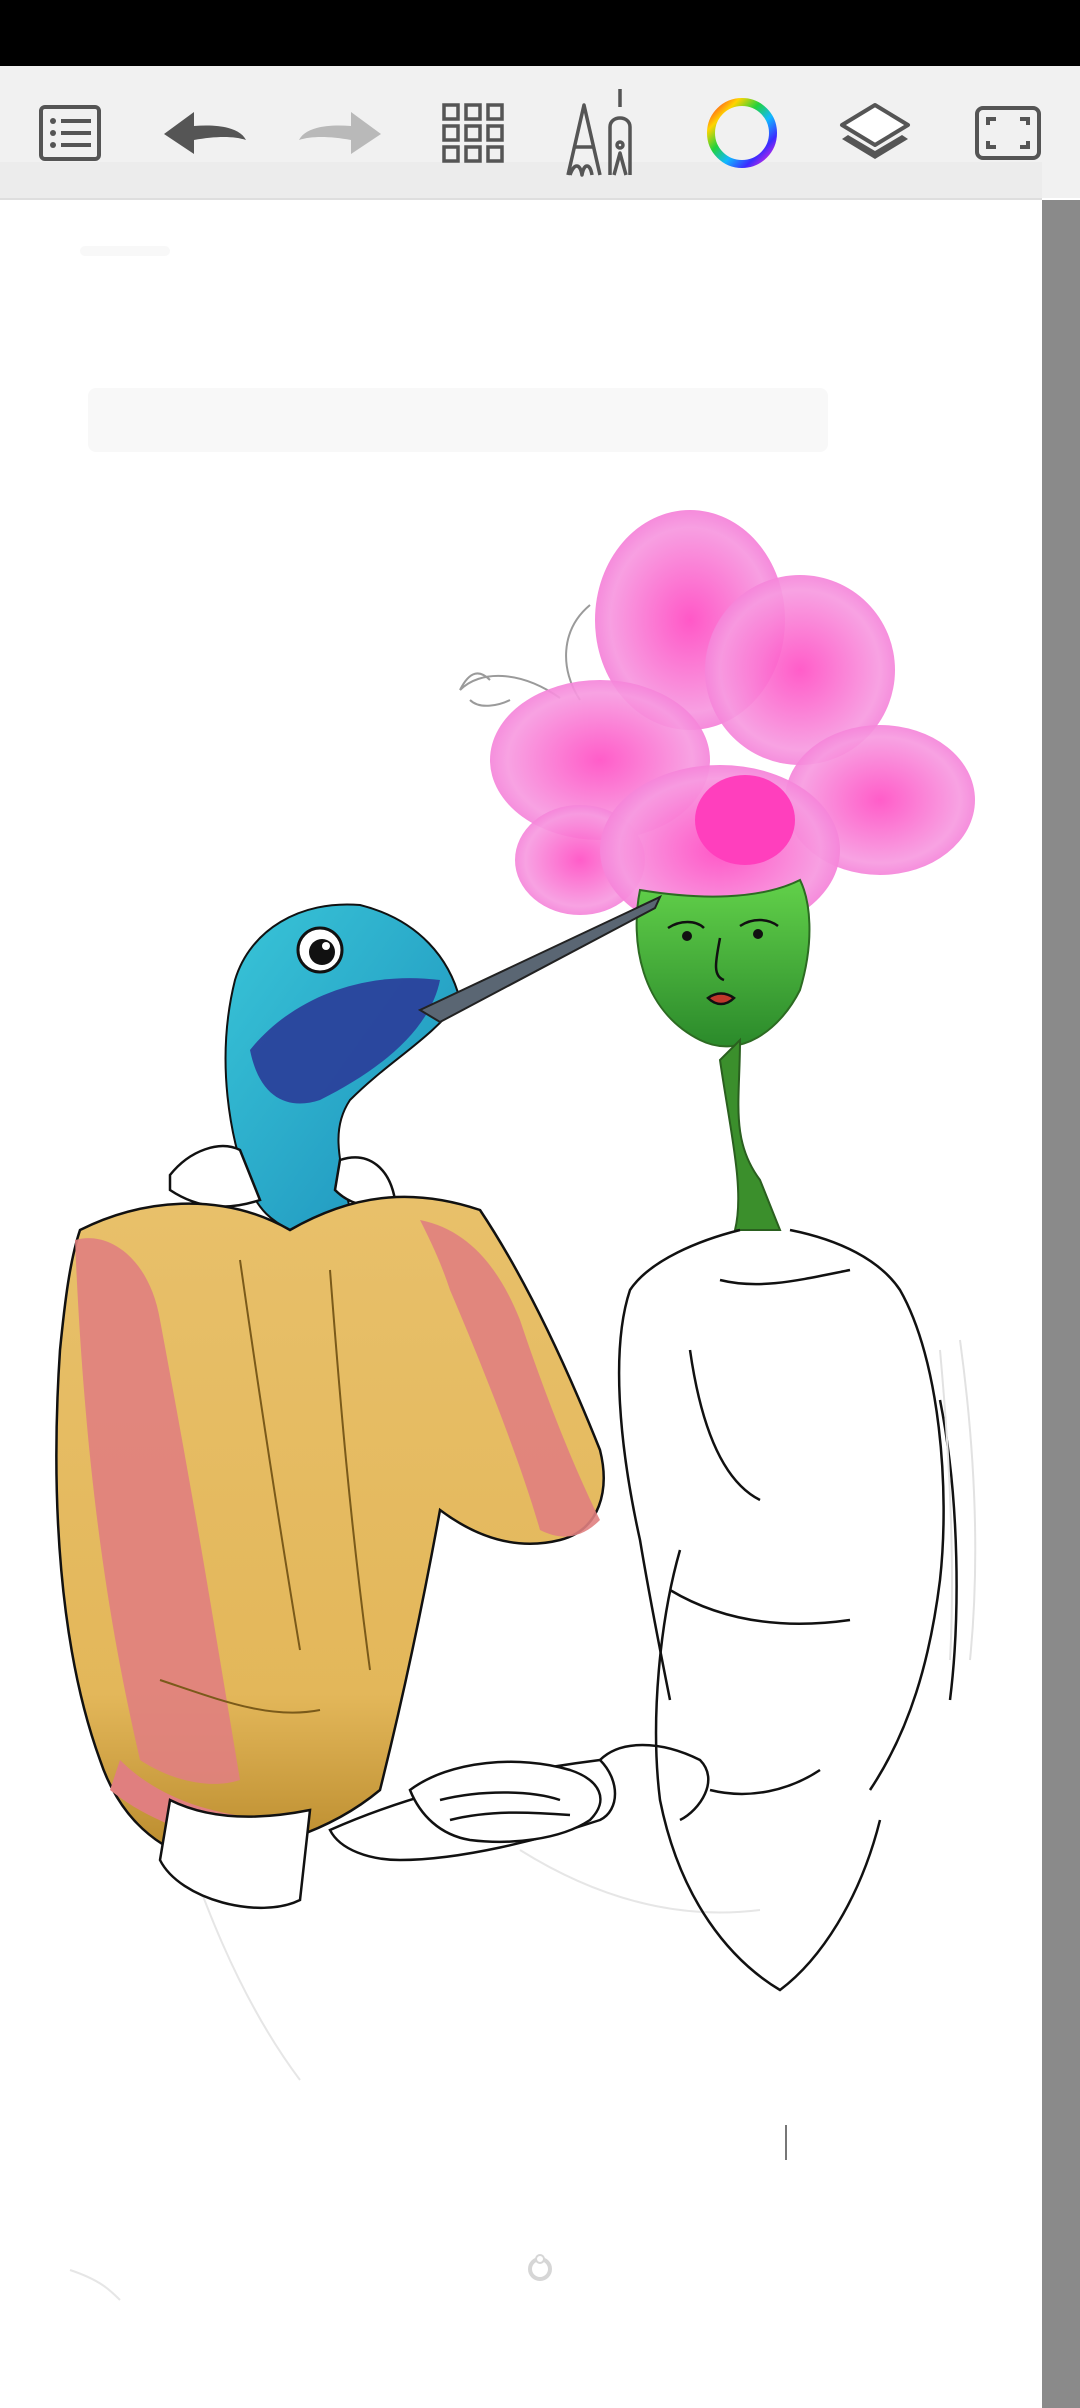  What do you see at coordinates (443, 1064) in the screenshot?
I see `hummingbird-head` at bounding box center [443, 1064].